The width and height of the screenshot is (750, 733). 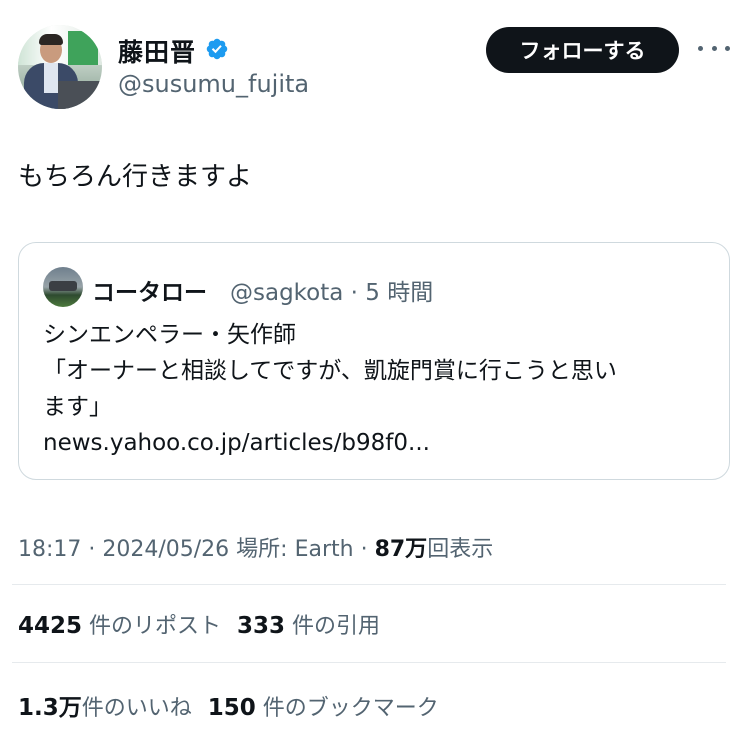 I want to click on tweet-meta: 18:17 · 2024/05/26 場所: Earth · 87万回表示, so click(x=255, y=547).